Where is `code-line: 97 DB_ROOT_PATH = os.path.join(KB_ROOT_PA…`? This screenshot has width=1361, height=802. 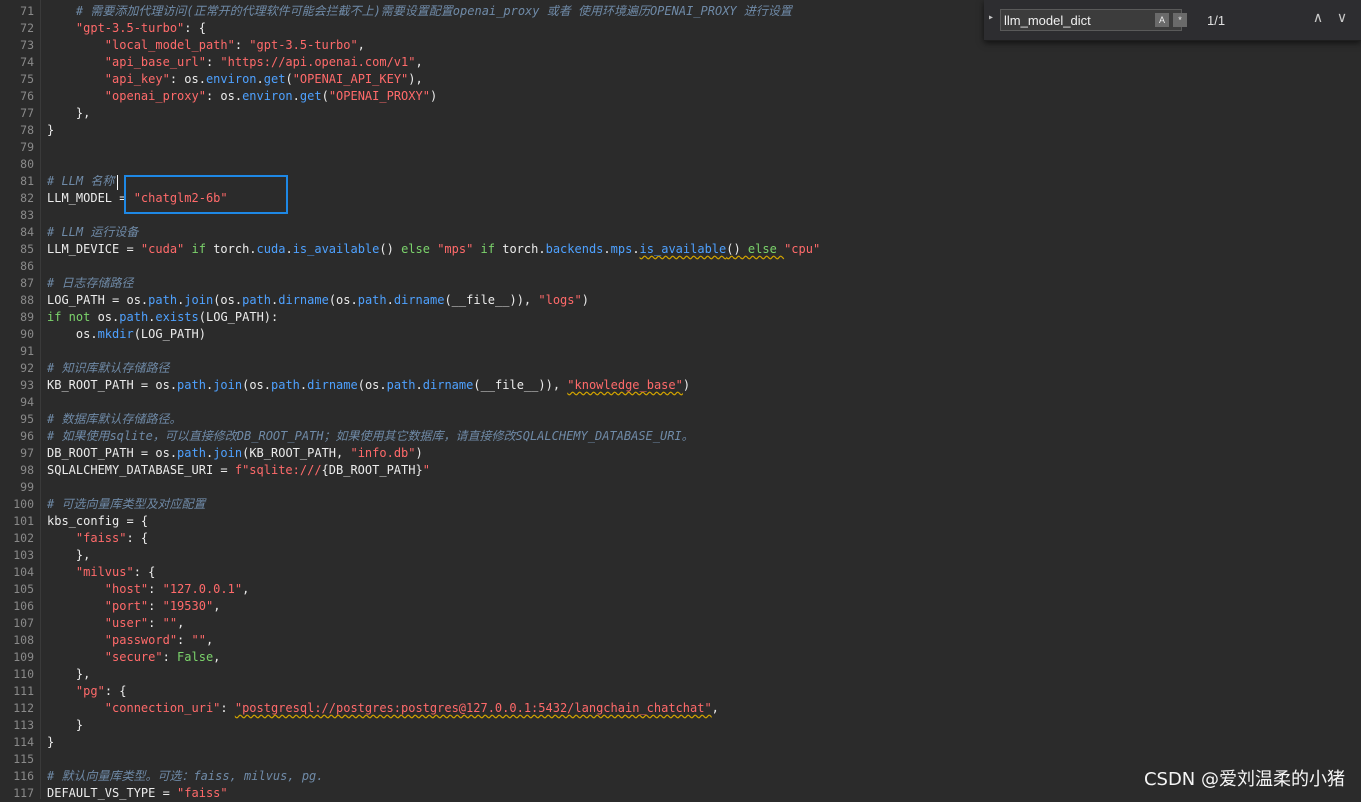
code-line: 97 DB_ROOT_PATH = os.path.join(KB_ROOT_PA… is located at coordinates (680, 453).